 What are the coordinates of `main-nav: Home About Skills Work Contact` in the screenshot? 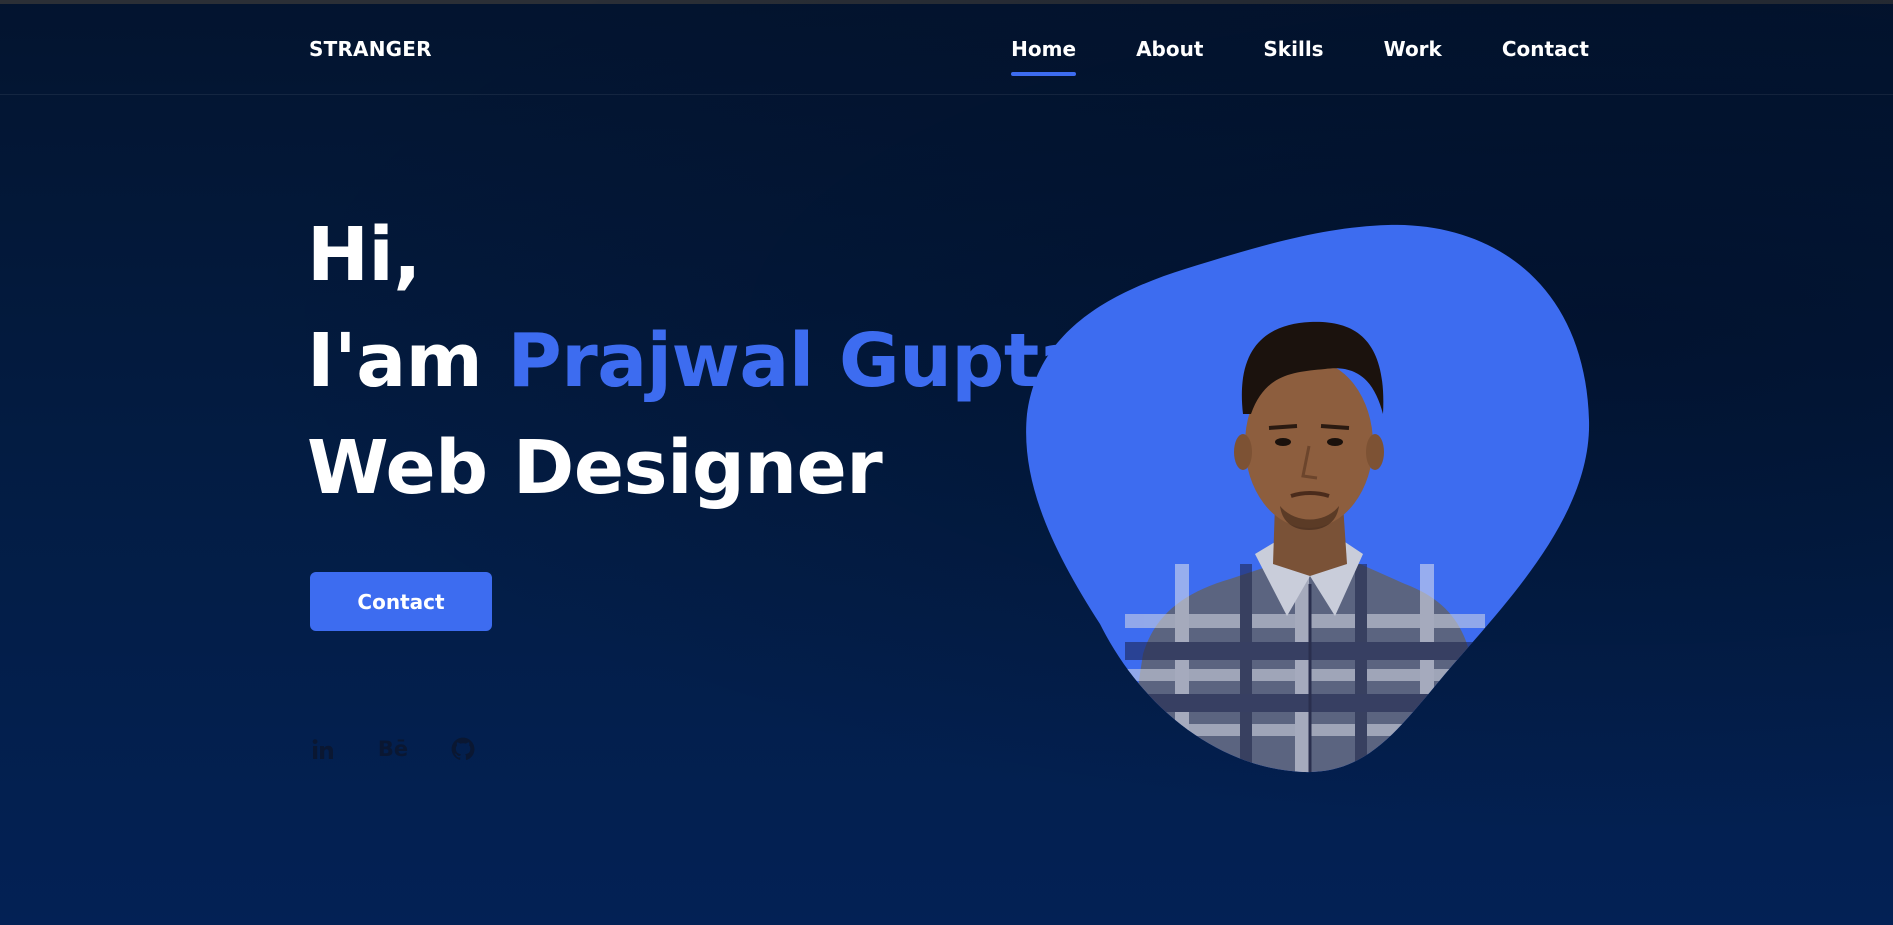 It's located at (1300, 56).